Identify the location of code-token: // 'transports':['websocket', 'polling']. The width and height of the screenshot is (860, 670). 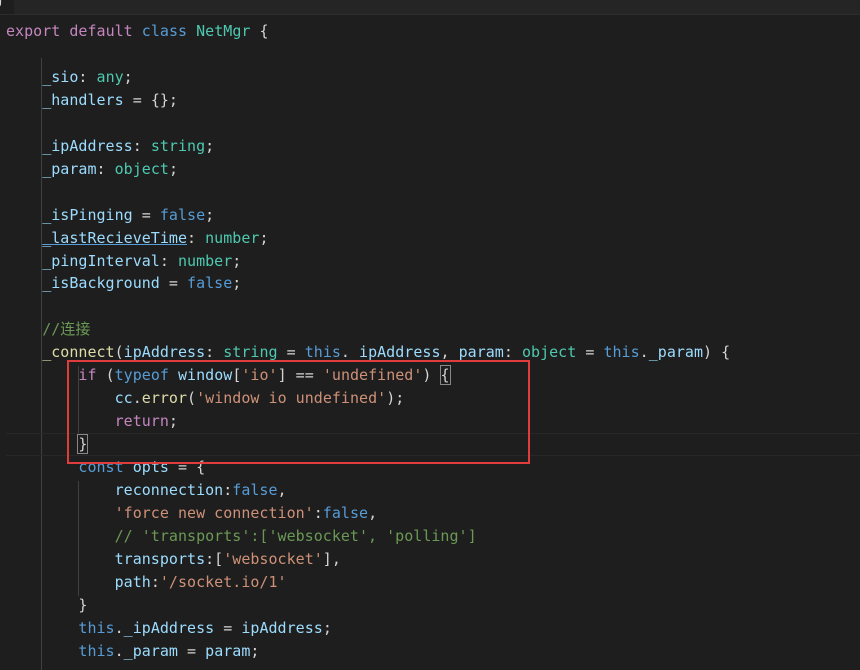
(295, 535).